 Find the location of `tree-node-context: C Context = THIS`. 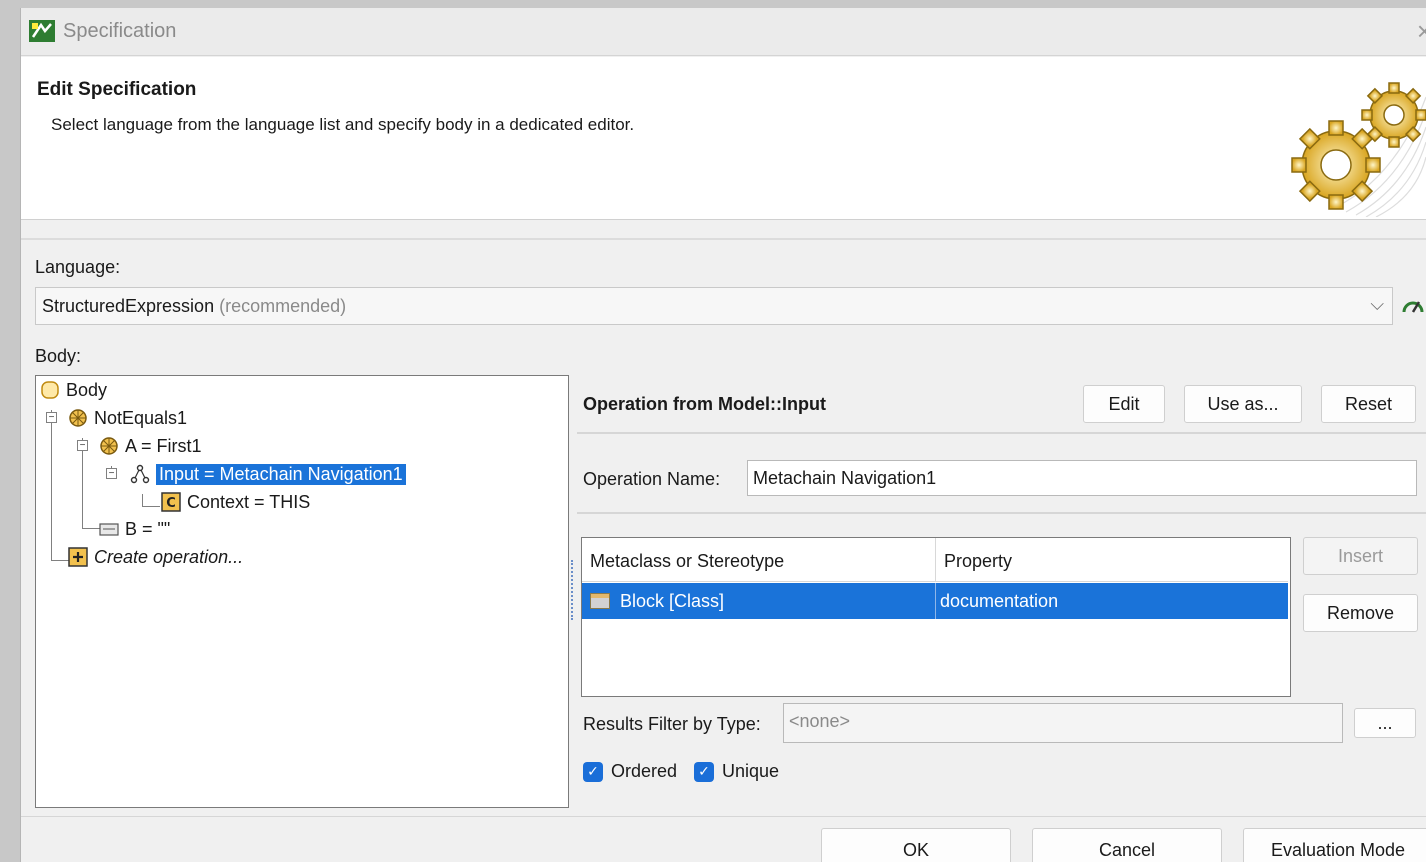

tree-node-context: C Context = THIS is located at coordinates (235, 502).